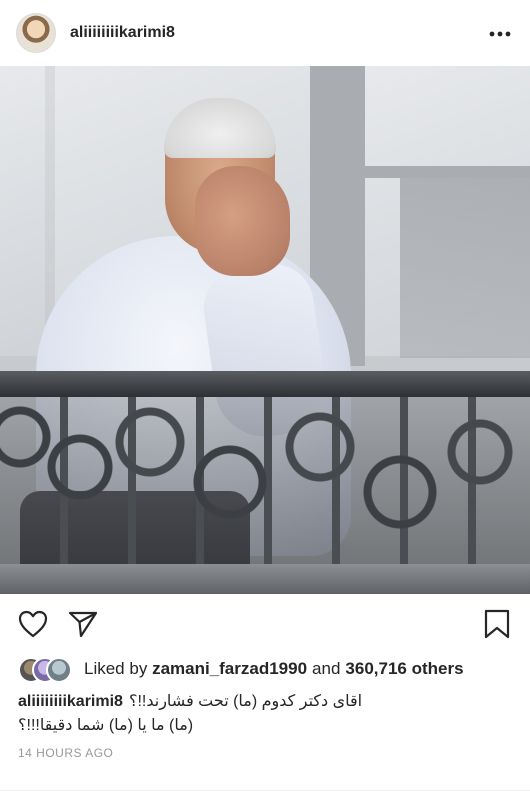  I want to click on share-button, so click(83, 626).